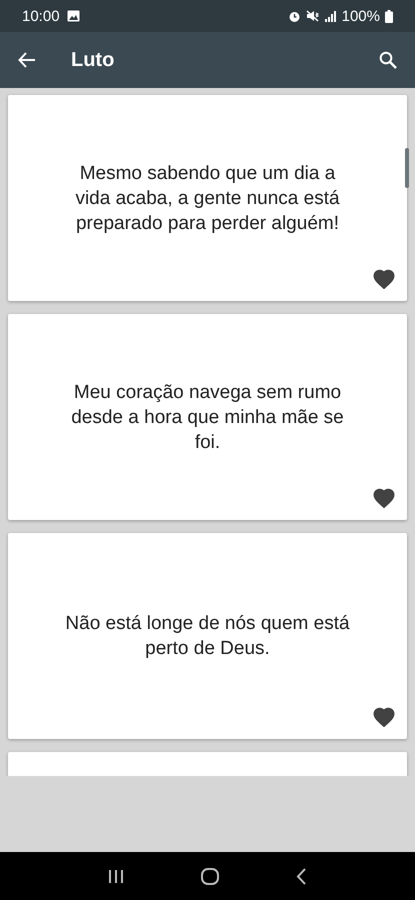 This screenshot has height=900, width=415. Describe the element at coordinates (207, 636) in the screenshot. I see `quote-text: Não está longe de nós quem está perto de Deus.` at that location.